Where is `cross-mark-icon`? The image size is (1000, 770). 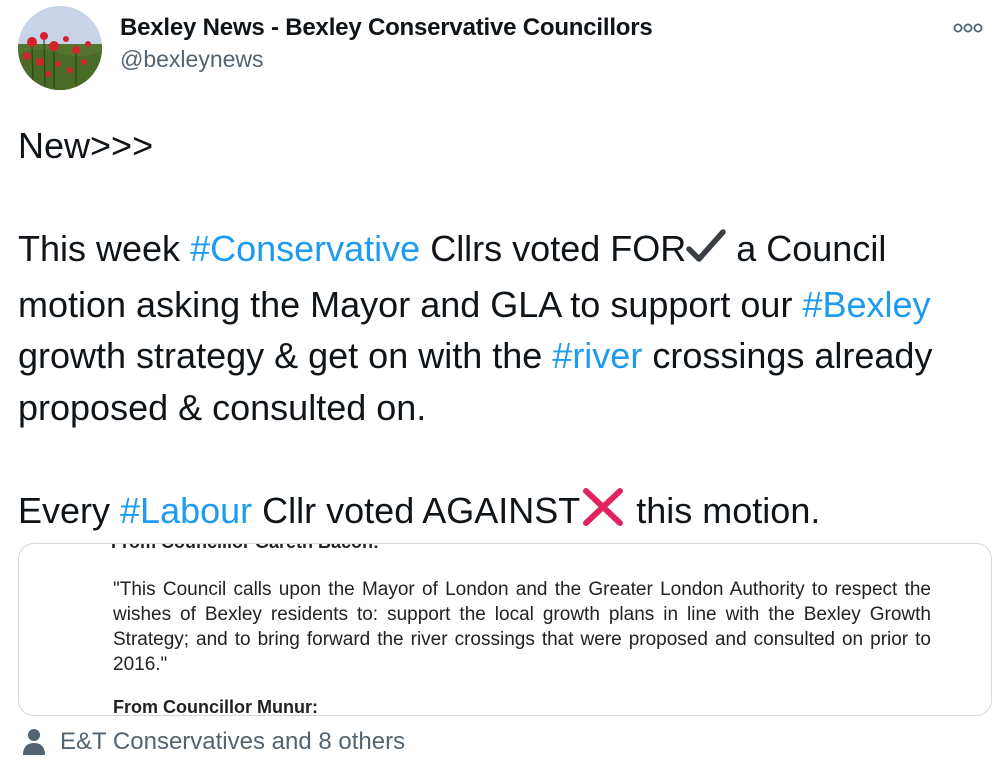
cross-mark-icon is located at coordinates (603, 514).